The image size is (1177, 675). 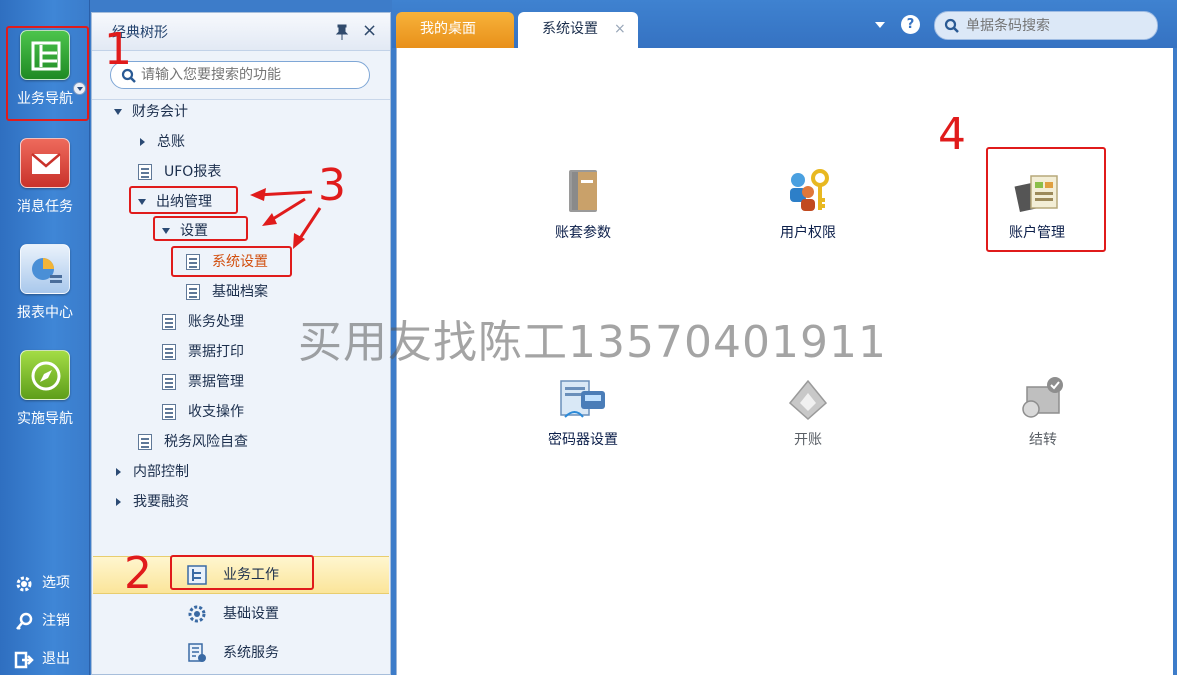 I want to click on annotation-number-1: 1, so click(x=118, y=49).